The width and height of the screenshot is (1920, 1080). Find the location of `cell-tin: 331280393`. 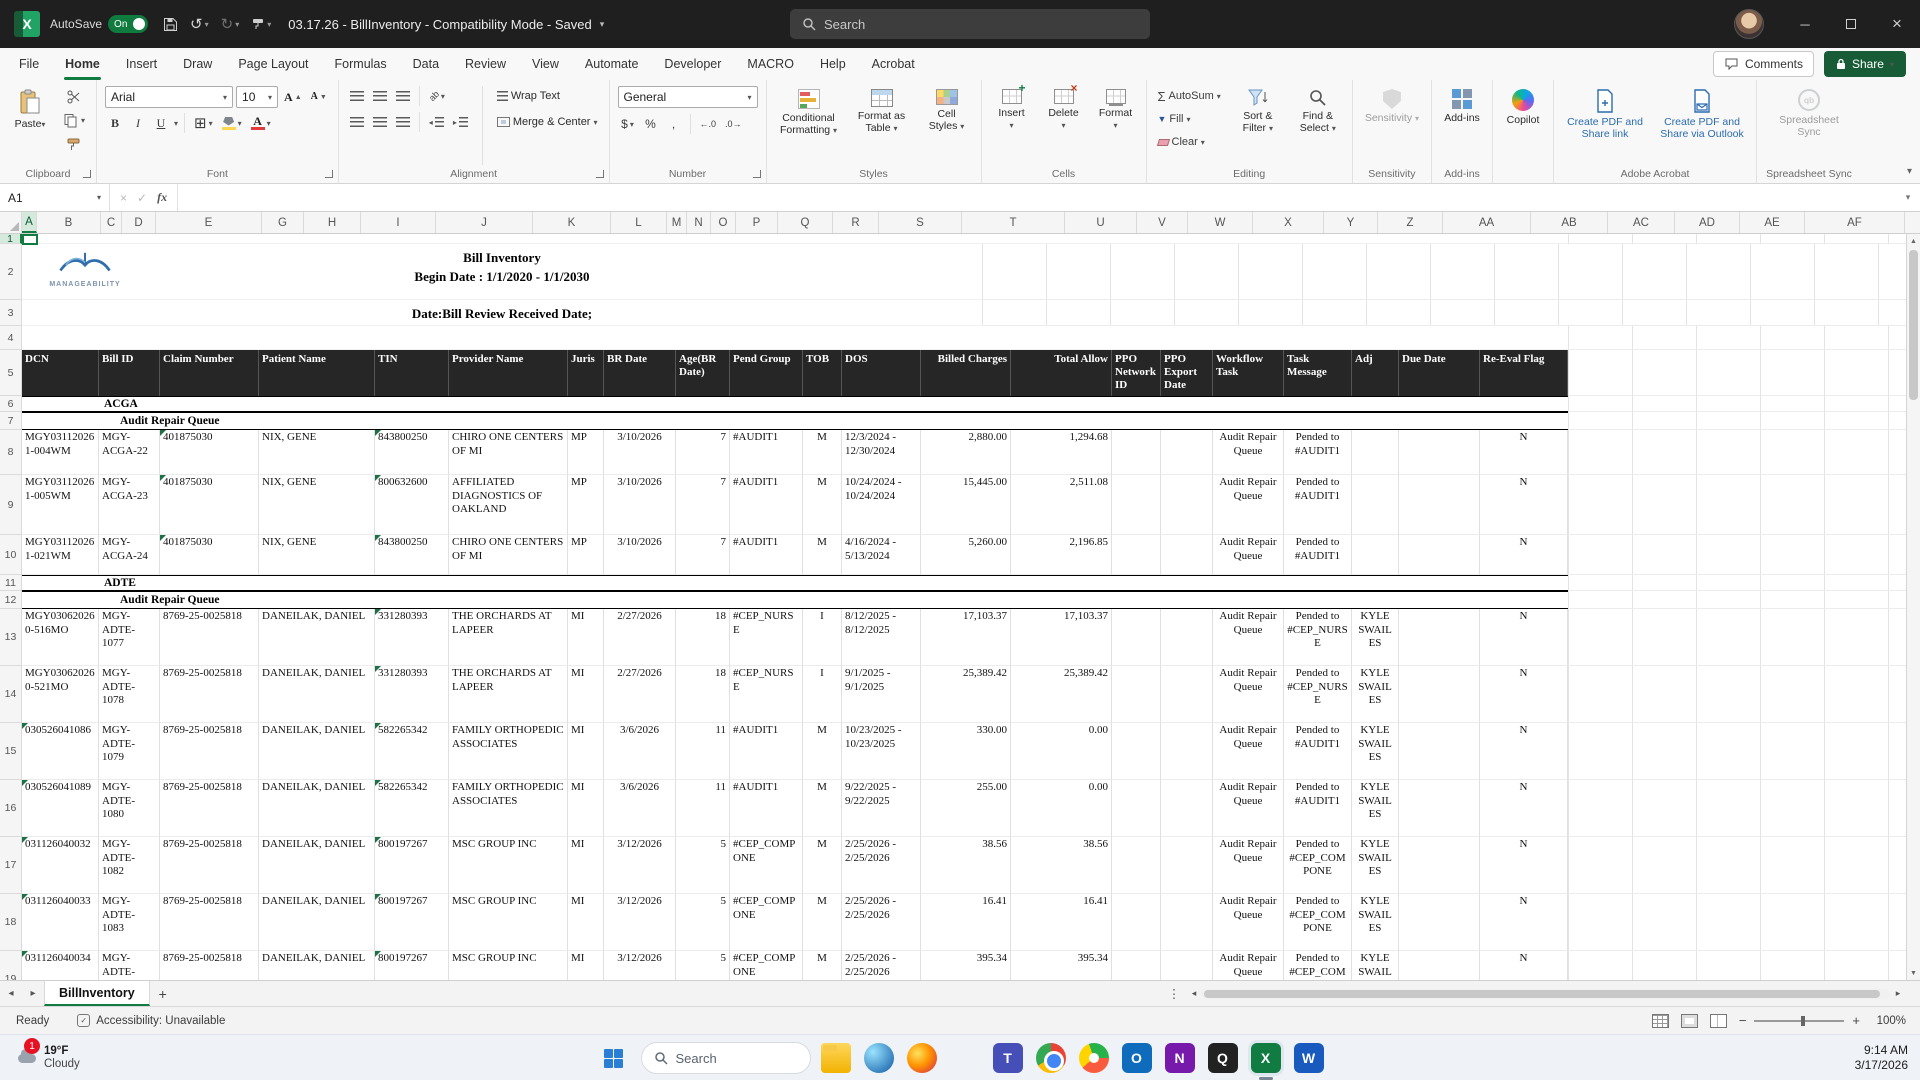

cell-tin: 331280393 is located at coordinates (412, 637).